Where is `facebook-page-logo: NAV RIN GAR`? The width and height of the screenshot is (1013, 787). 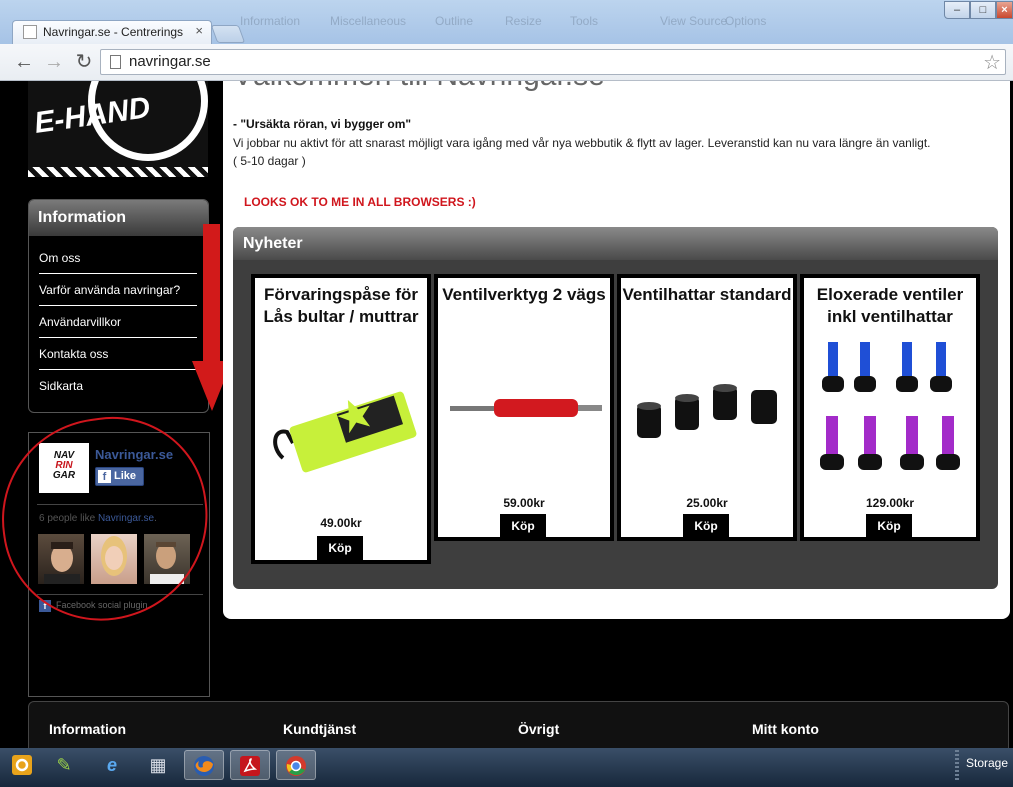
facebook-page-logo: NAV RIN GAR is located at coordinates (64, 468).